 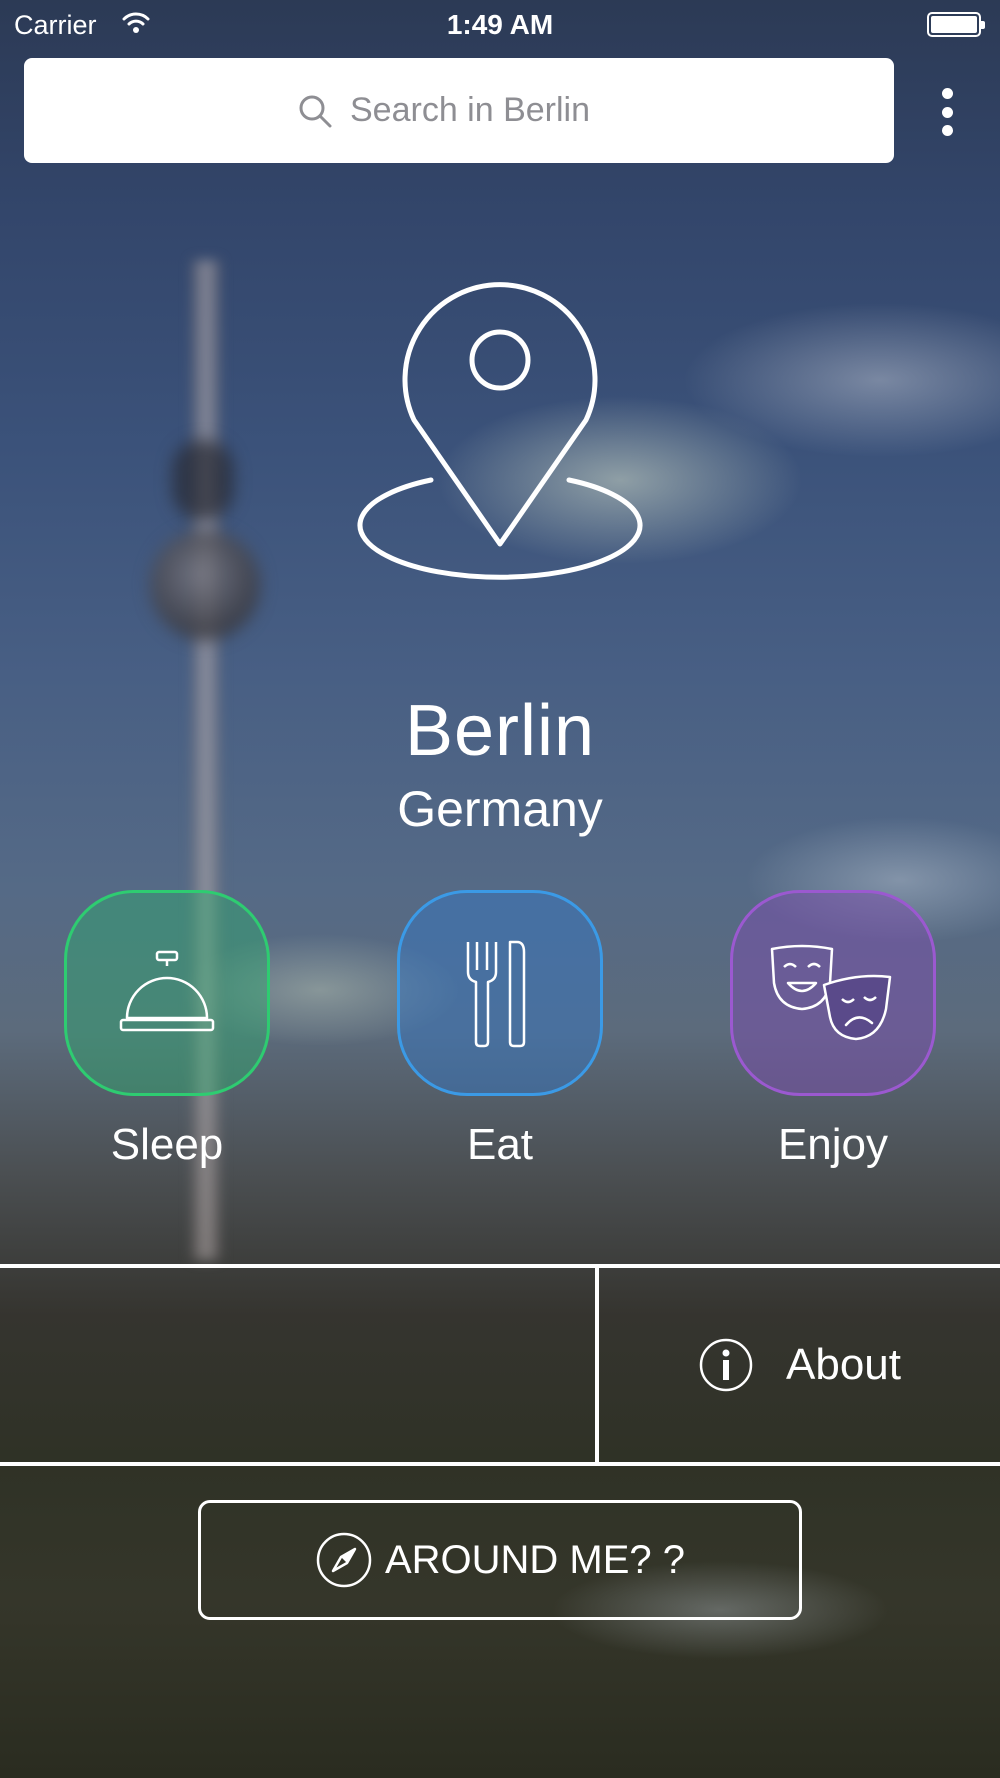 I want to click on city-title: Berlin, so click(x=500, y=731).